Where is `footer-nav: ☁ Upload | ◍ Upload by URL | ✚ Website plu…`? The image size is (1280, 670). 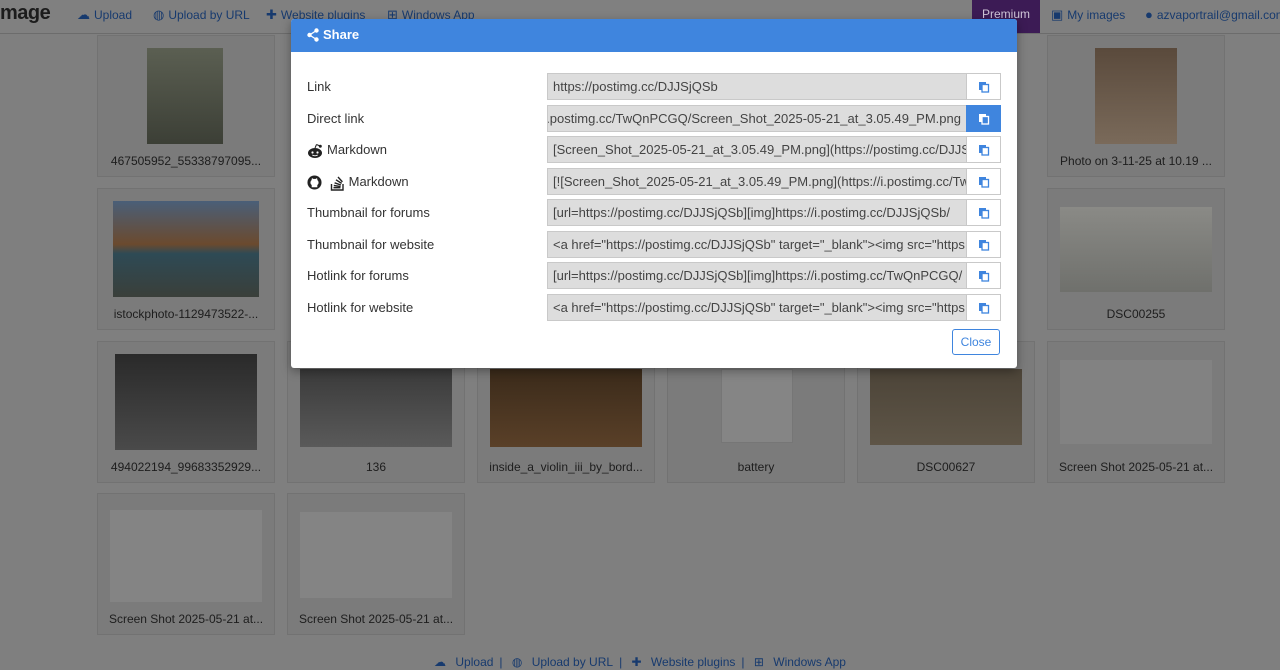
footer-nav: ☁ Upload | ◍ Upload by URL | ✚ Website plu… is located at coordinates (640, 662).